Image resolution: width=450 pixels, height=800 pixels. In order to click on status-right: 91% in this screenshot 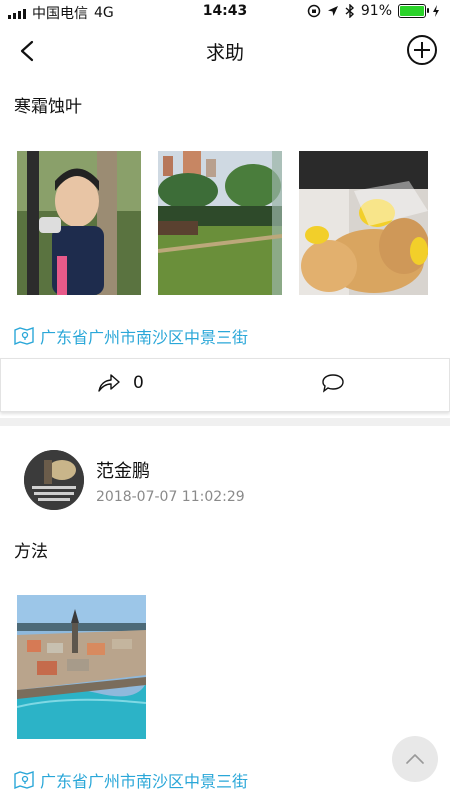, I will do `click(373, 11)`.